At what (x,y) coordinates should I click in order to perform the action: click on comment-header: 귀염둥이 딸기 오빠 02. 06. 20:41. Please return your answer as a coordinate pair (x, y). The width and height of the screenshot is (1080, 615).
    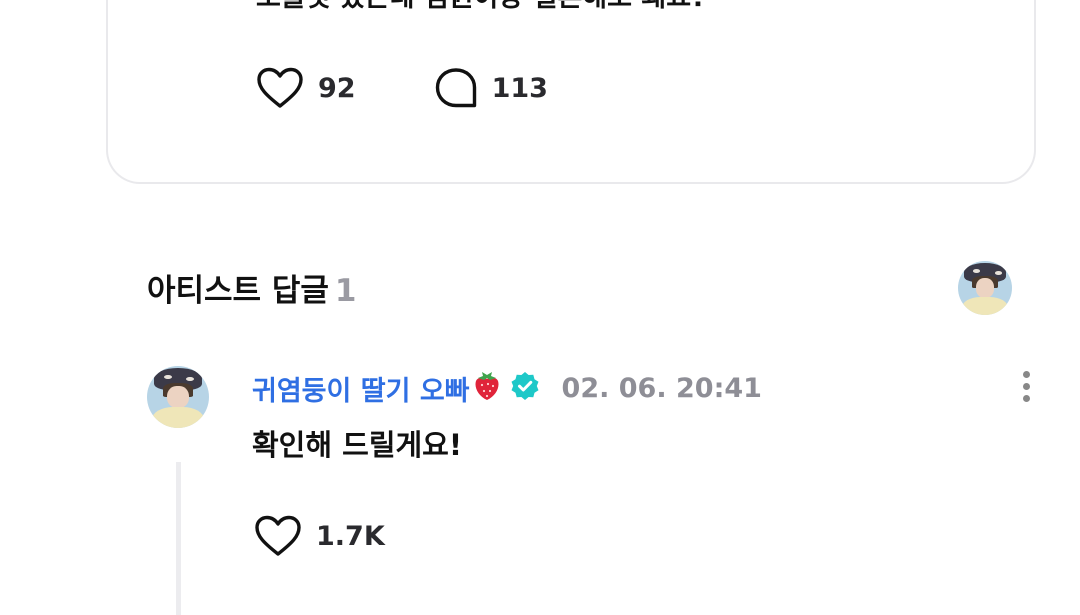
    Looking at the image, I should click on (507, 388).